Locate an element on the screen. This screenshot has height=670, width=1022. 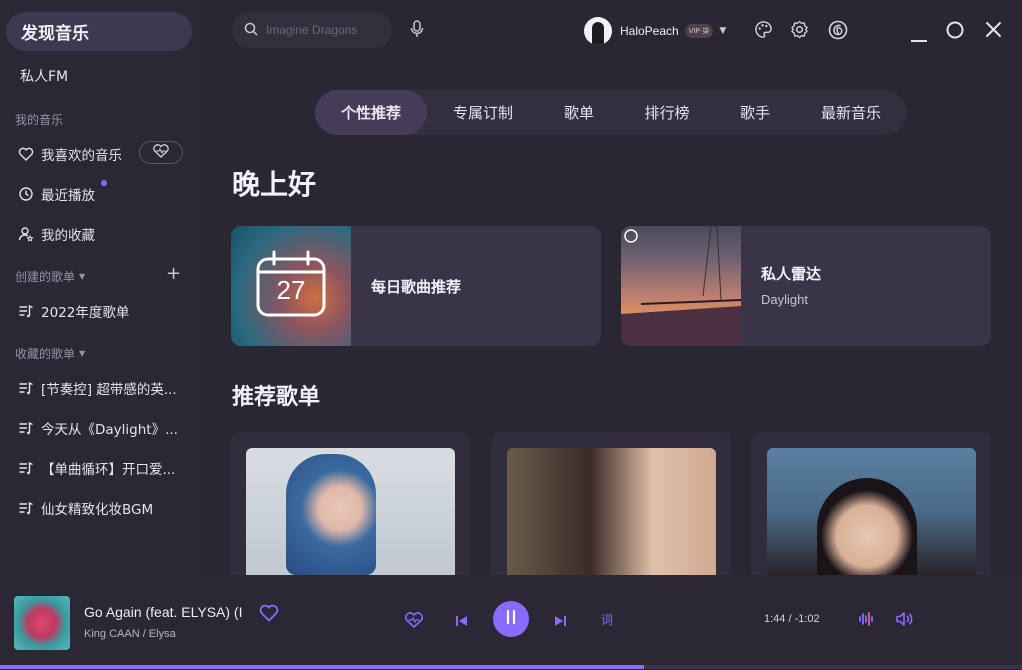
heartbeat-mode-icon is located at coordinates (414, 622).